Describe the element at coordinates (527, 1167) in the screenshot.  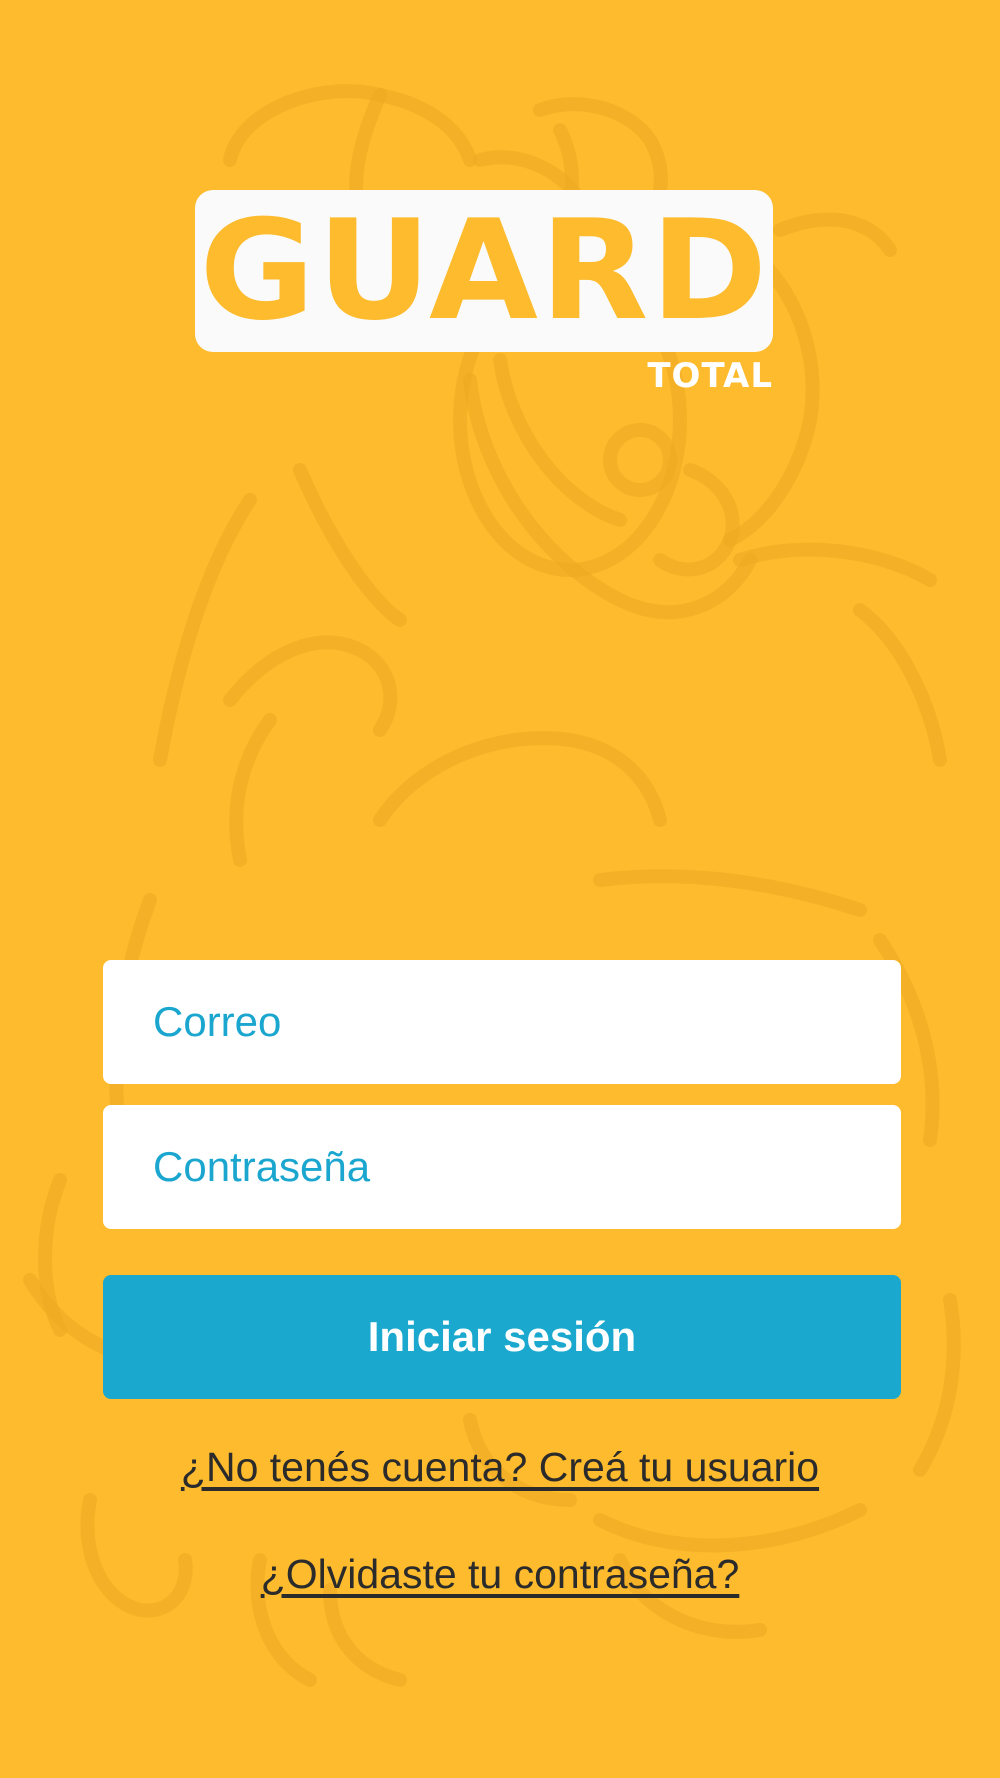
I see `password-input` at that location.